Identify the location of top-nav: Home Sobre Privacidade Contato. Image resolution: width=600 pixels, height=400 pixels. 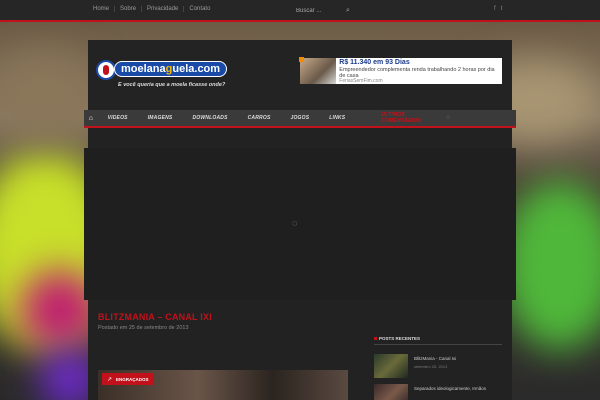
(151, 9).